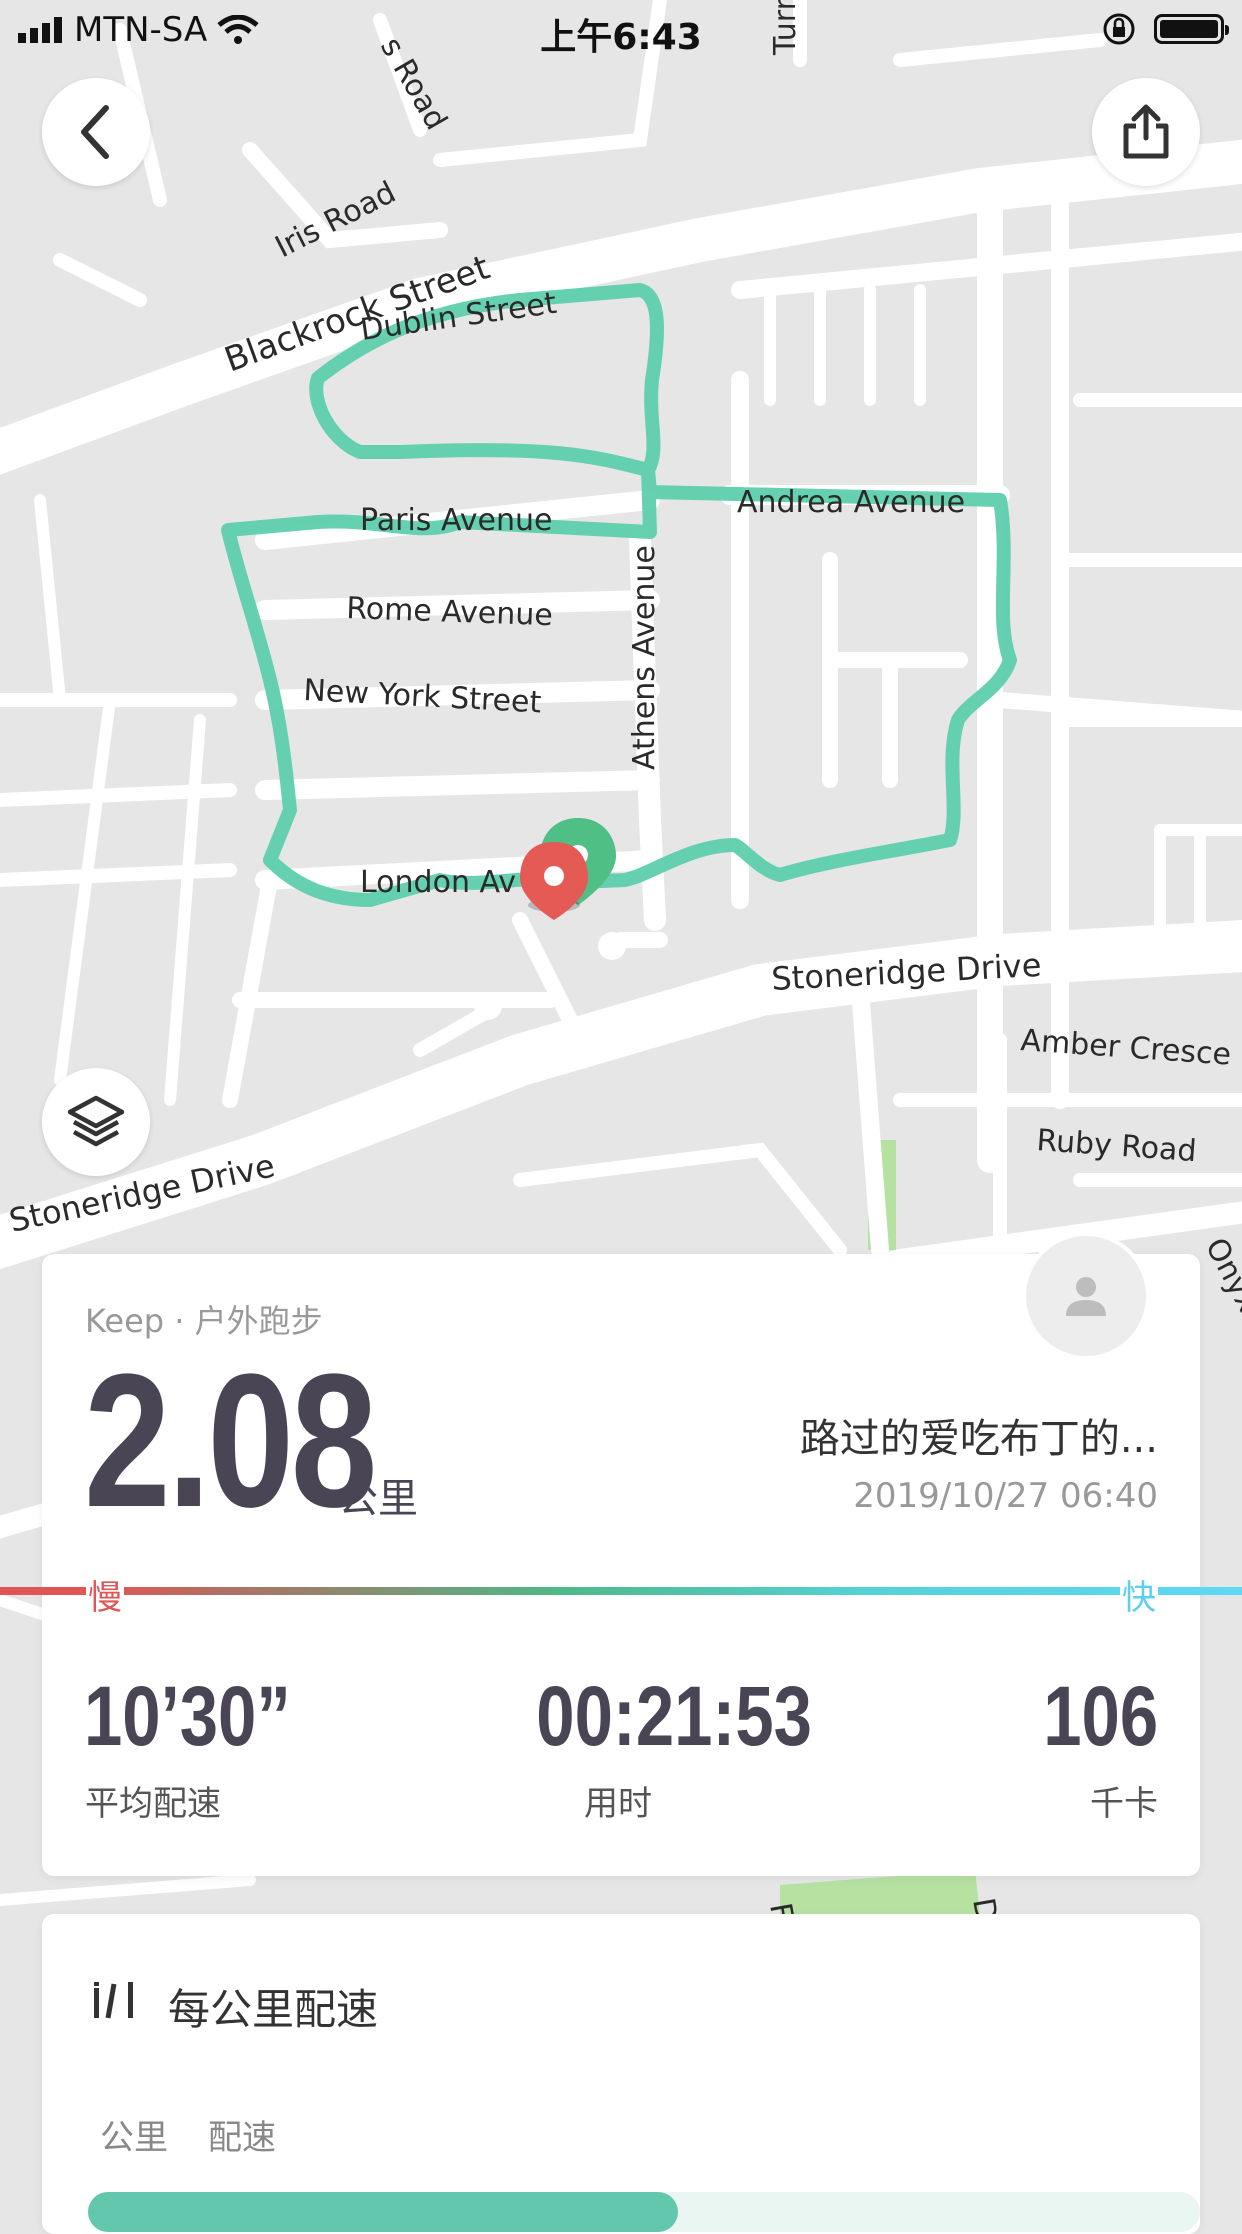 This screenshot has width=1242, height=2234. What do you see at coordinates (438, 882) in the screenshot?
I see `street-label: London Av` at bounding box center [438, 882].